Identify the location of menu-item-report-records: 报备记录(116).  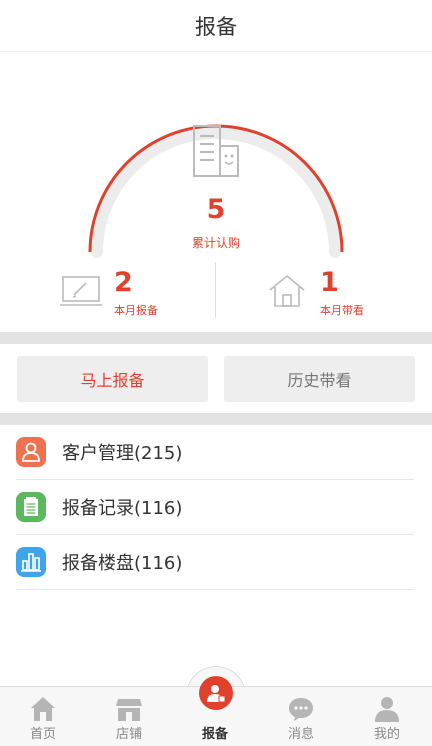
(215, 507).